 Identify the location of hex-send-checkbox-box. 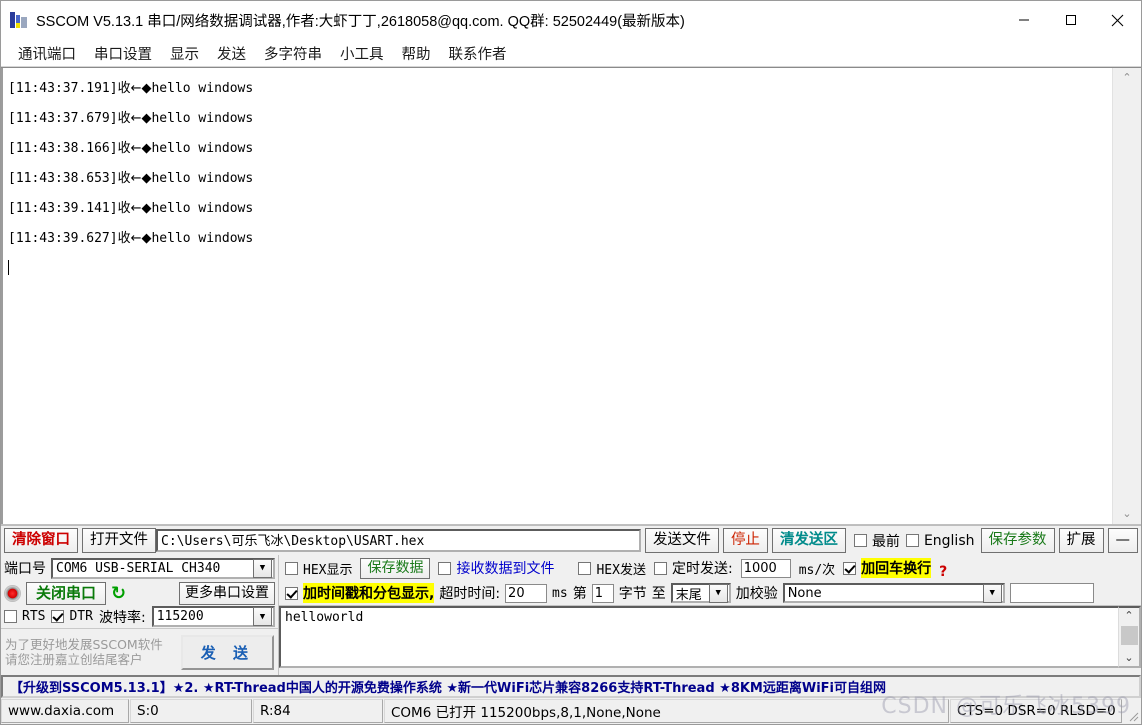
(585, 568).